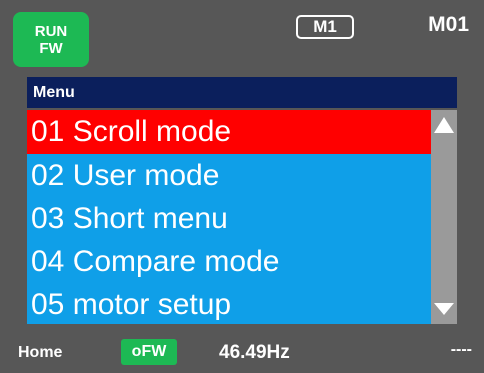  What do you see at coordinates (229, 303) in the screenshot?
I see `menu-item-motor-setup: 05 motor setup` at bounding box center [229, 303].